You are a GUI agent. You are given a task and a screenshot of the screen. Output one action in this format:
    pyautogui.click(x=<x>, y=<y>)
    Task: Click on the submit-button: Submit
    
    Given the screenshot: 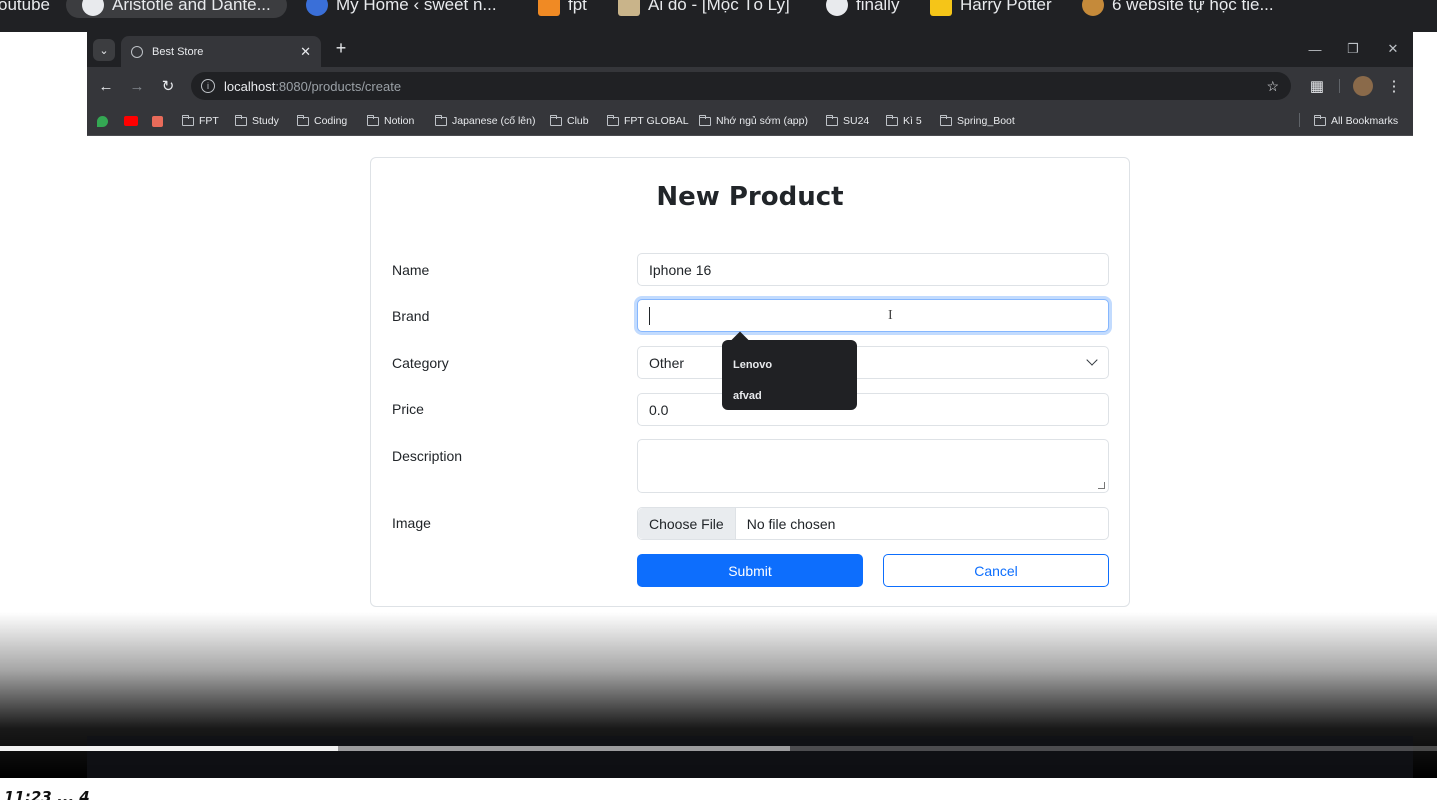 What is the action you would take?
    pyautogui.click(x=750, y=570)
    